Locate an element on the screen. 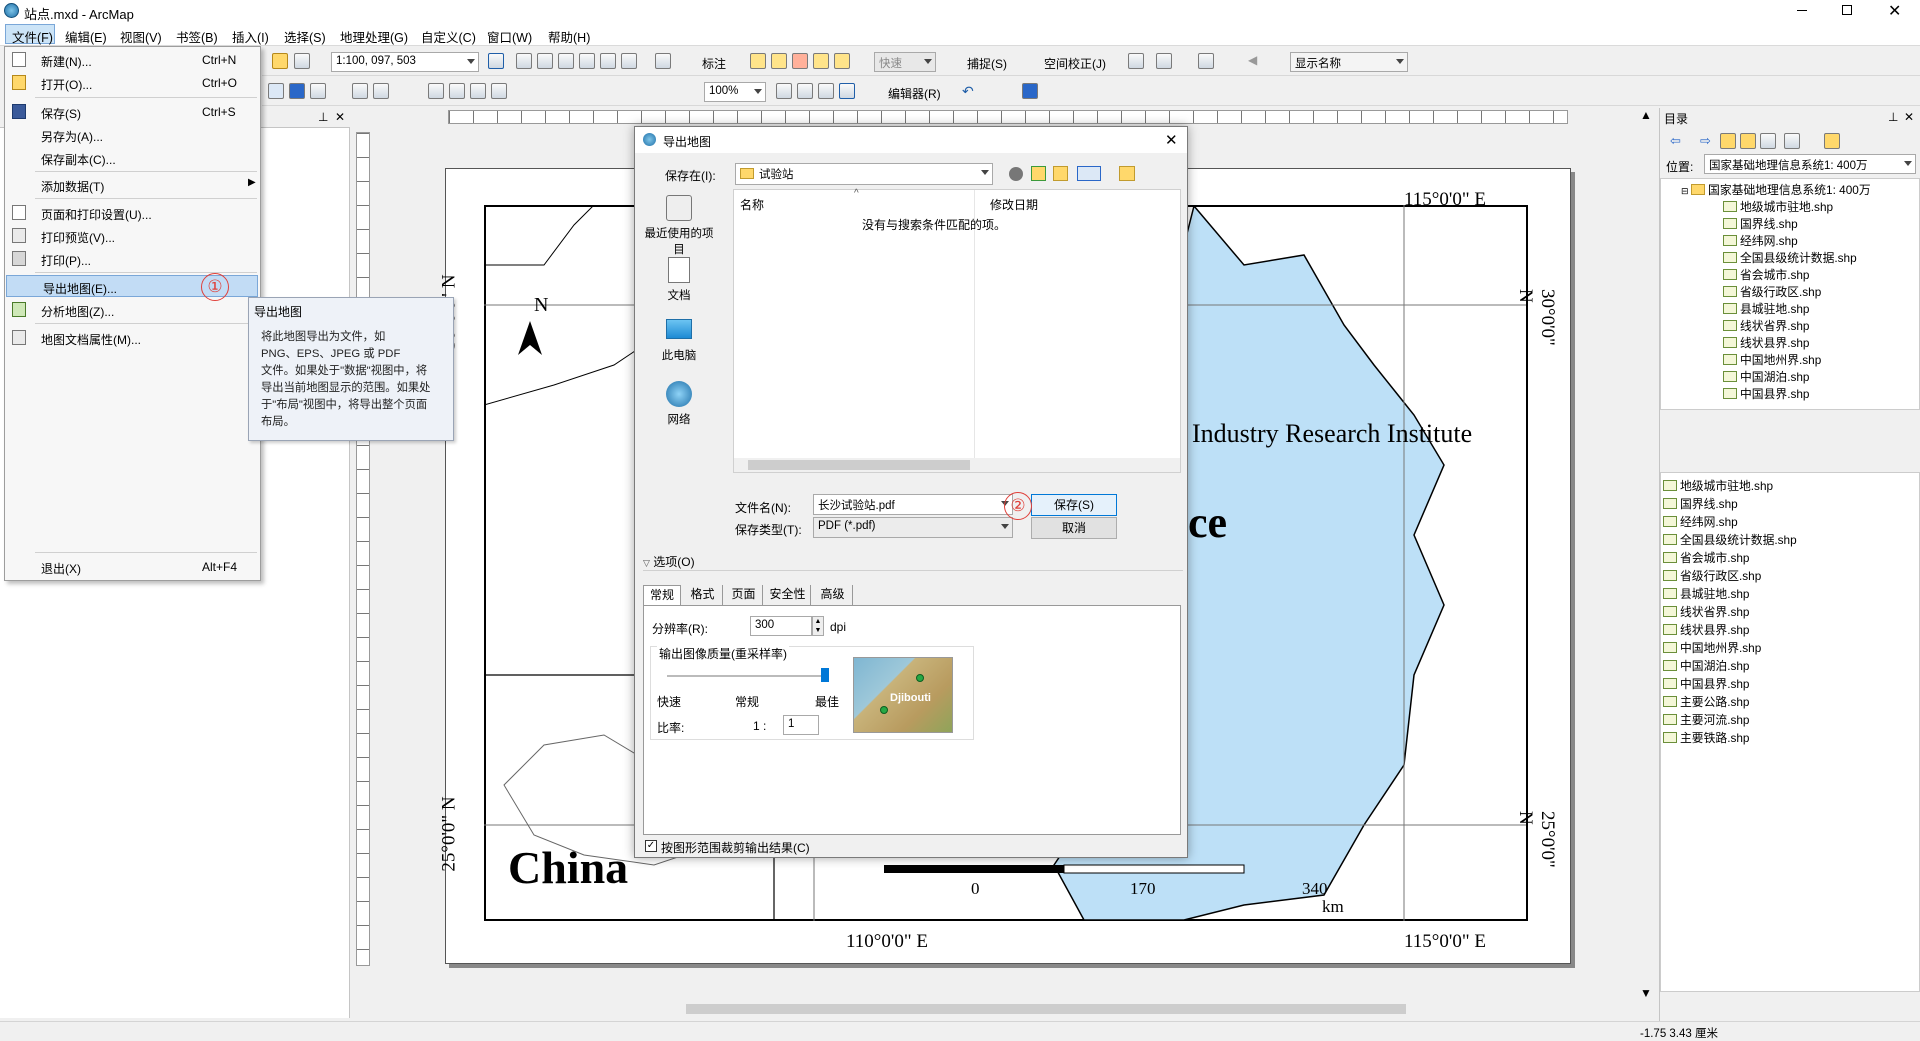 Image resolution: width=1920 pixels, height=1041 pixels. menu-edit: 编辑(E) is located at coordinates (86, 36).